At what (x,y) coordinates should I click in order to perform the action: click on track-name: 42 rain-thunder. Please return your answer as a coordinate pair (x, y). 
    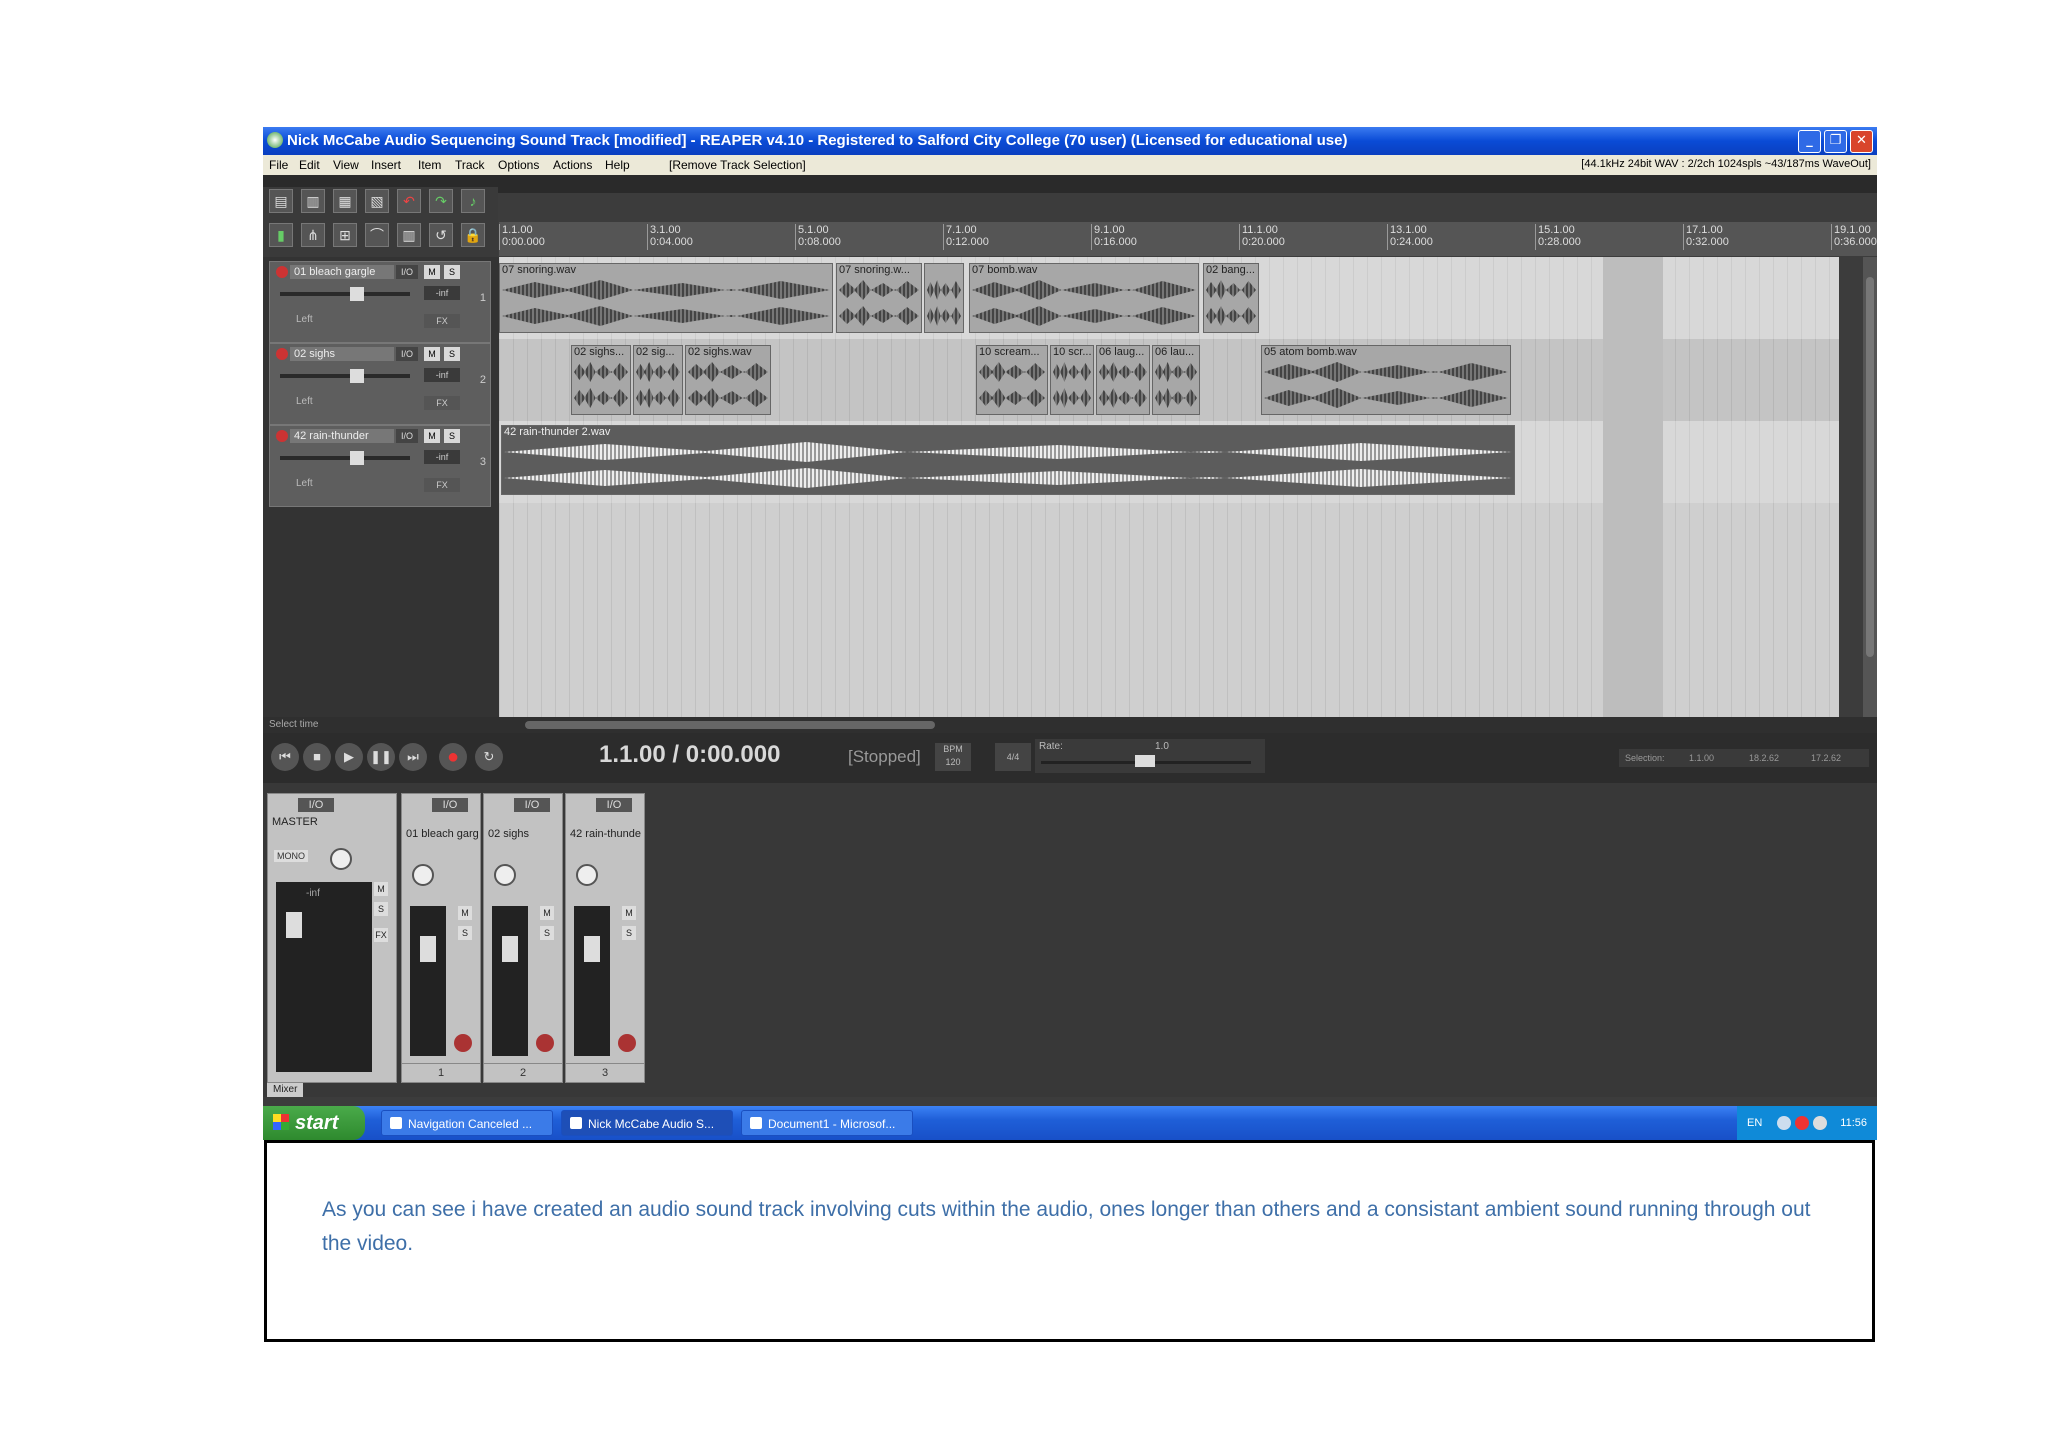
    Looking at the image, I should click on (342, 436).